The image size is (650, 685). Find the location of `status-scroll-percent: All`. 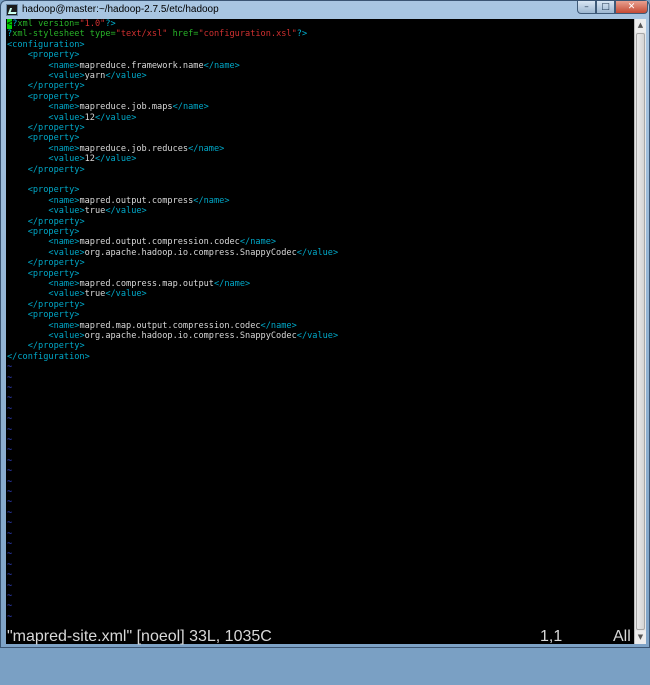

status-scroll-percent: All is located at coordinates (622, 636).